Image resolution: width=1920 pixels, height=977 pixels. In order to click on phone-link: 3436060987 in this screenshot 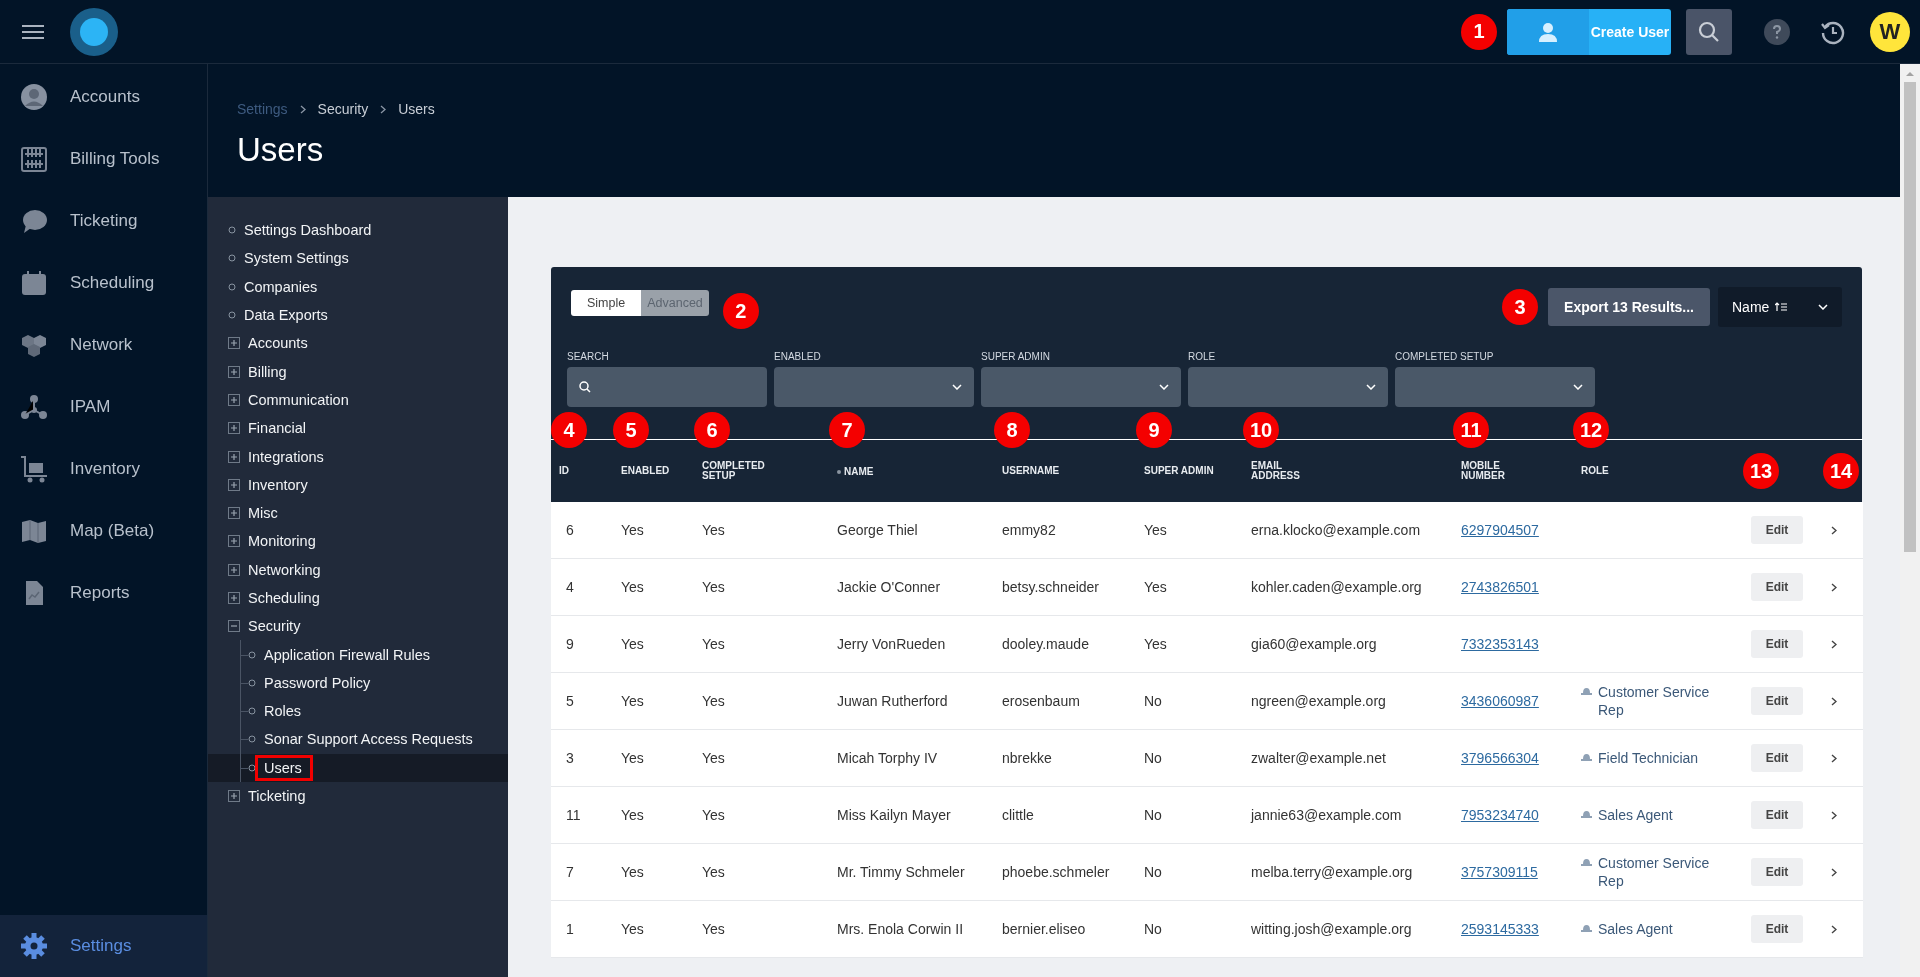, I will do `click(1500, 700)`.